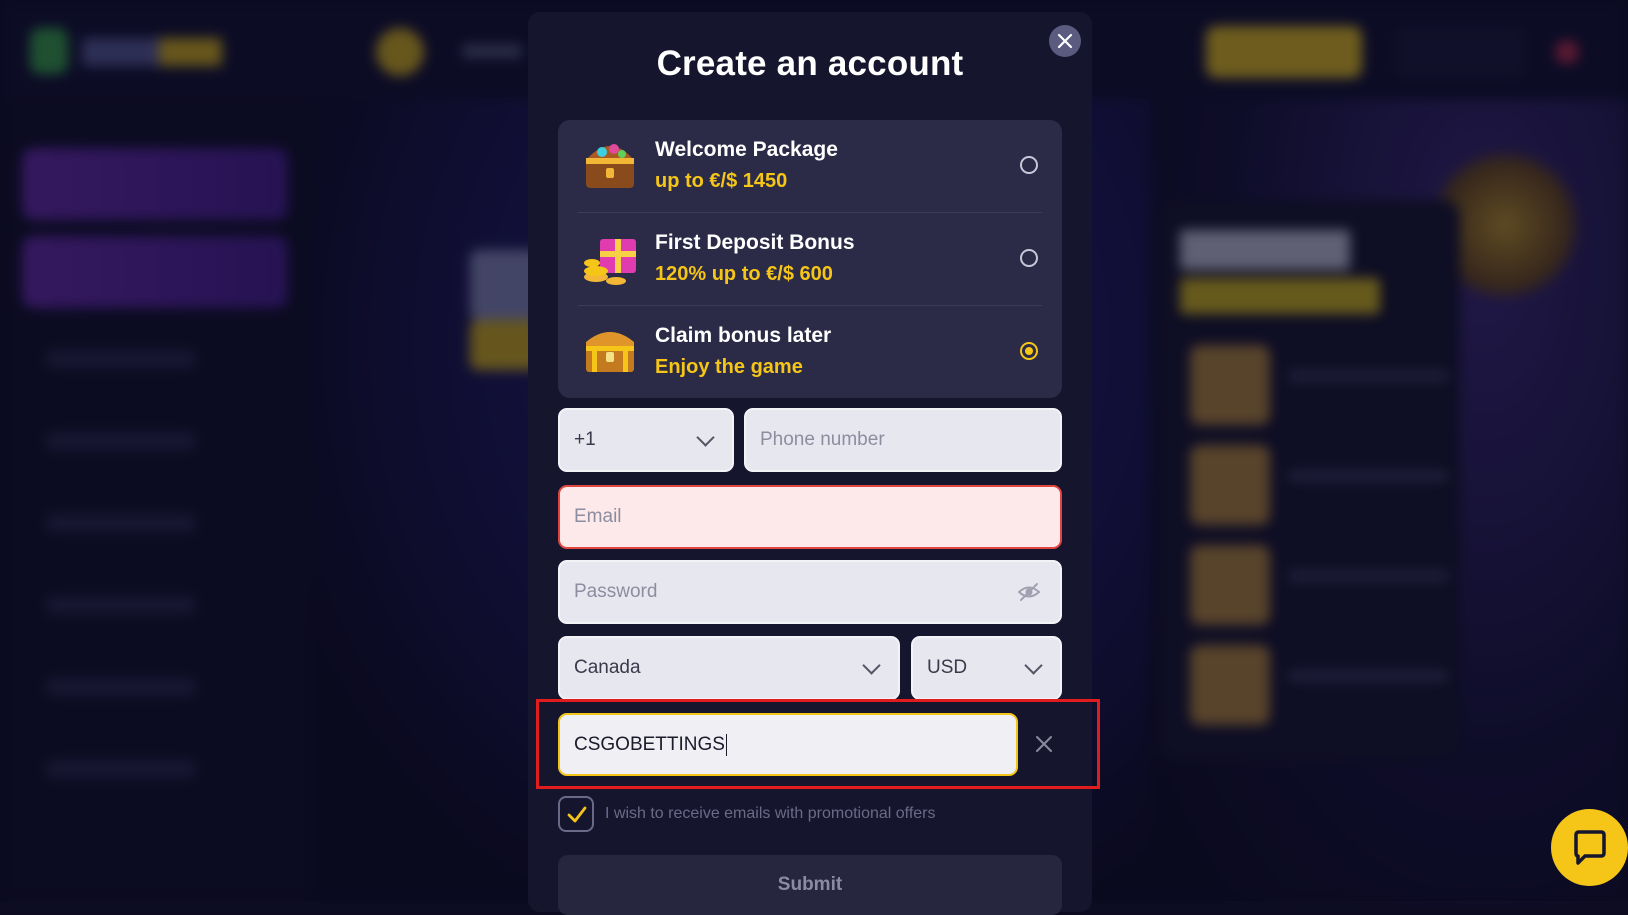 This screenshot has height=915, width=1628. I want to click on treasure-chest-gems-icon, so click(610, 166).